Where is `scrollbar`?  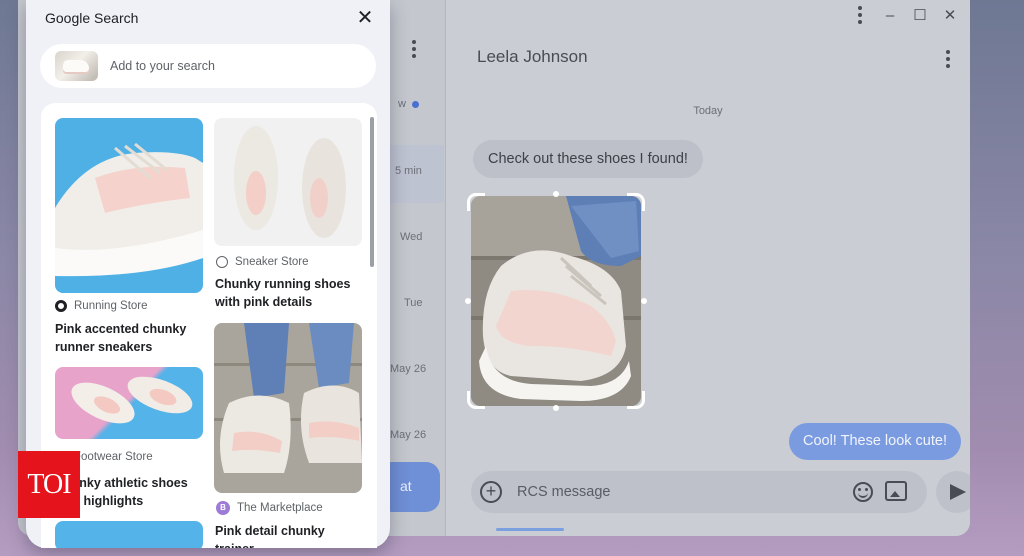 scrollbar is located at coordinates (372, 192).